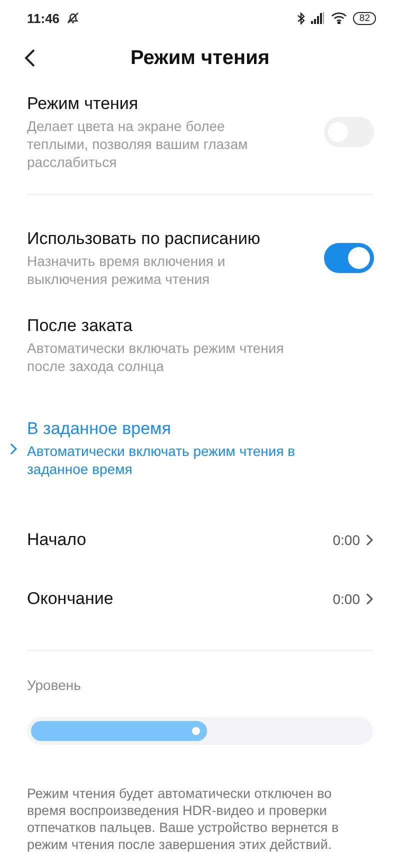 Image resolution: width=400 pixels, height=867 pixels. What do you see at coordinates (200, 598) in the screenshot?
I see `time-setting-row: Окончание 0:00` at bounding box center [200, 598].